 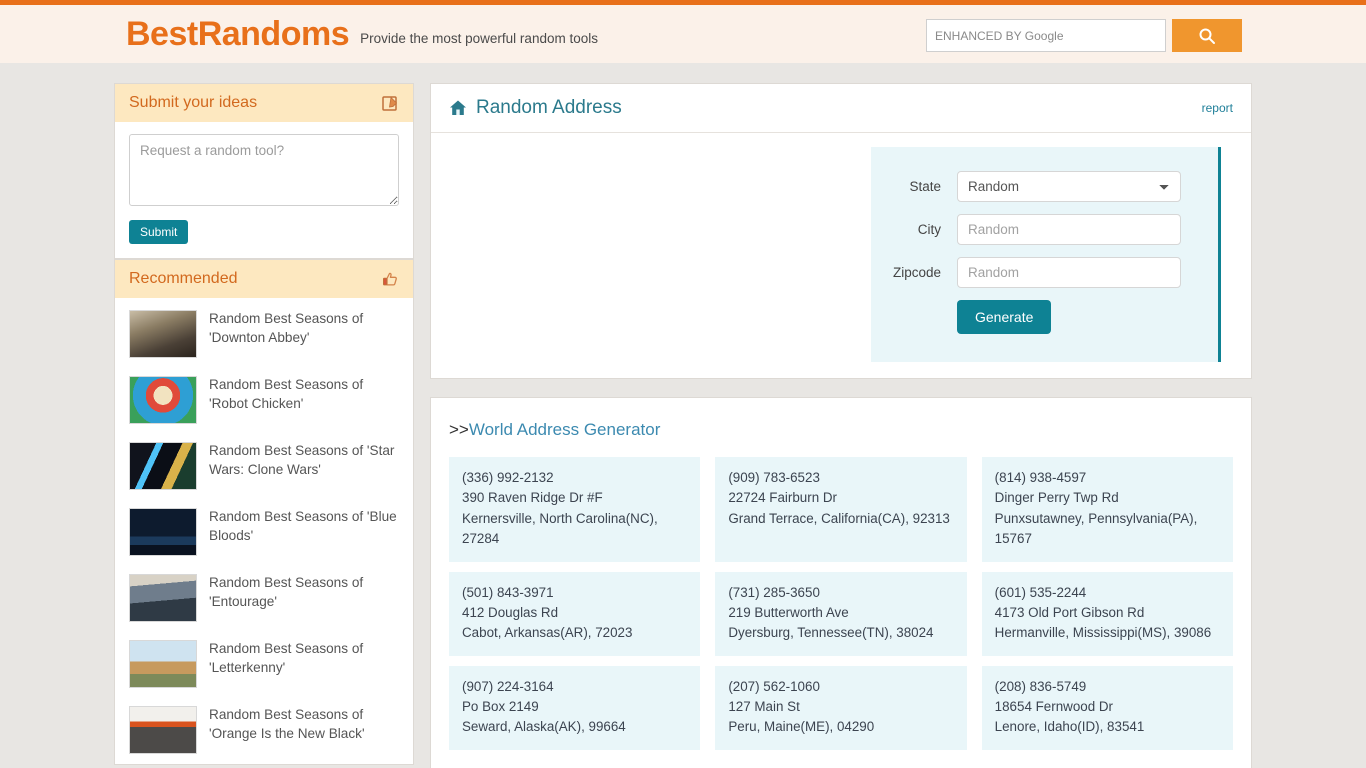 I want to click on address-locality: Seward, Alaska(AK), 99664, so click(x=544, y=727).